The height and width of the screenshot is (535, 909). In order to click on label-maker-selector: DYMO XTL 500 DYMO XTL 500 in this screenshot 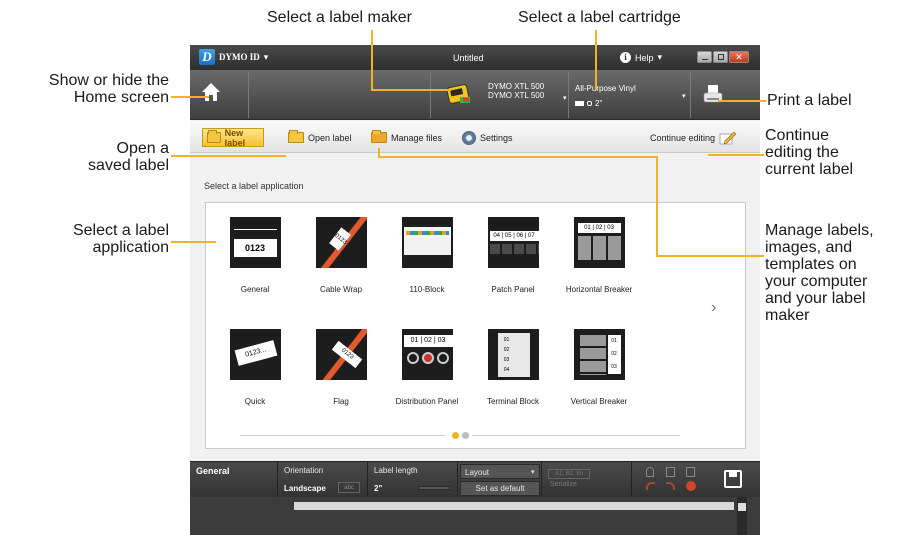, I will do `click(516, 91)`.